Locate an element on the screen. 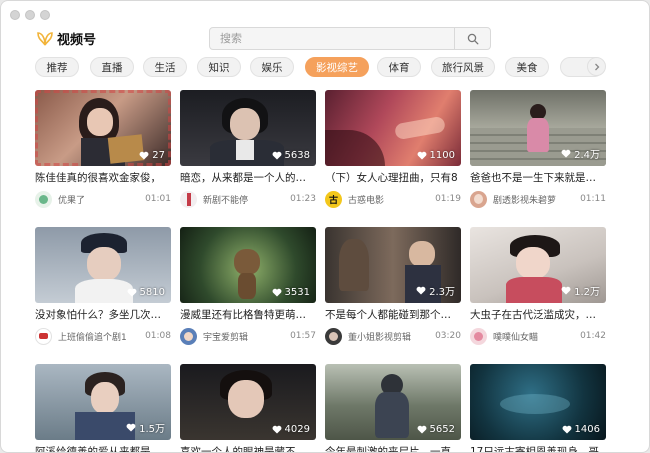 The height and width of the screenshot is (453, 650). video-meta: 剧透影视朱碧萝 01:11 is located at coordinates (538, 199).